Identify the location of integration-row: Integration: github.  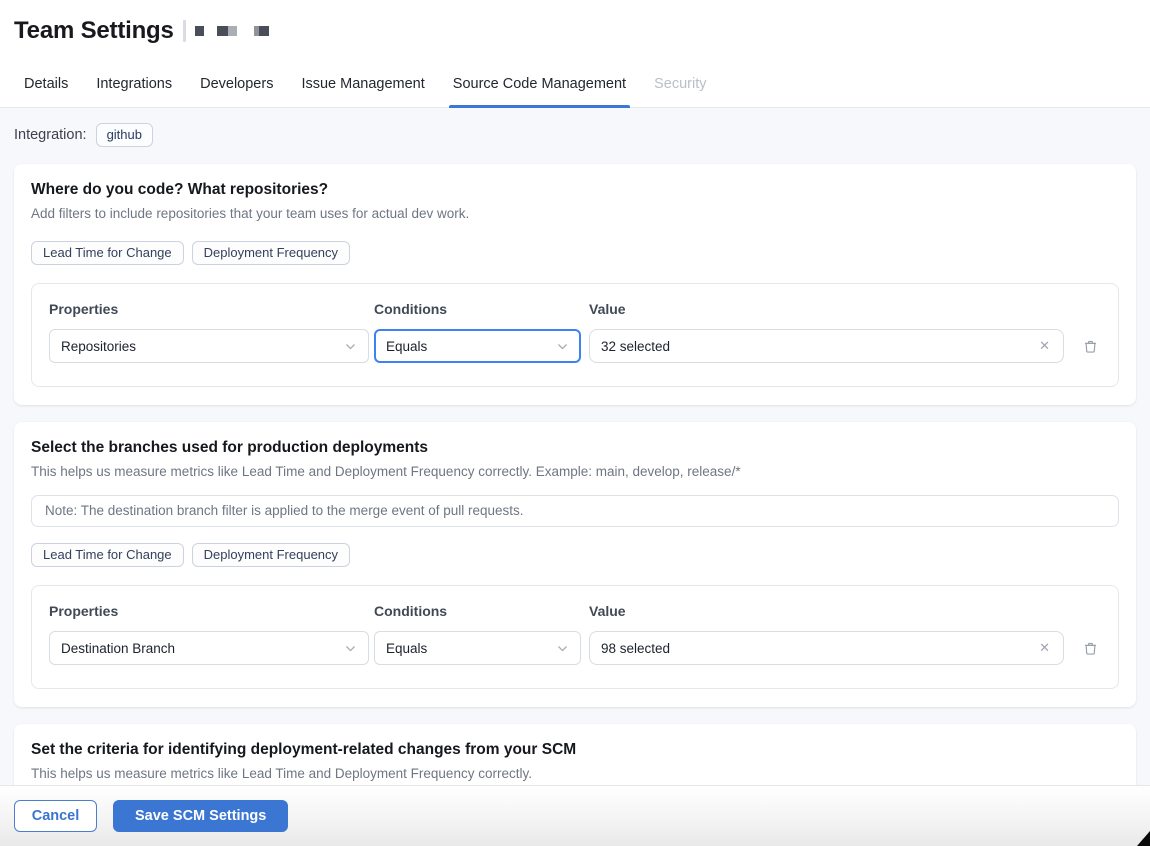
(575, 136).